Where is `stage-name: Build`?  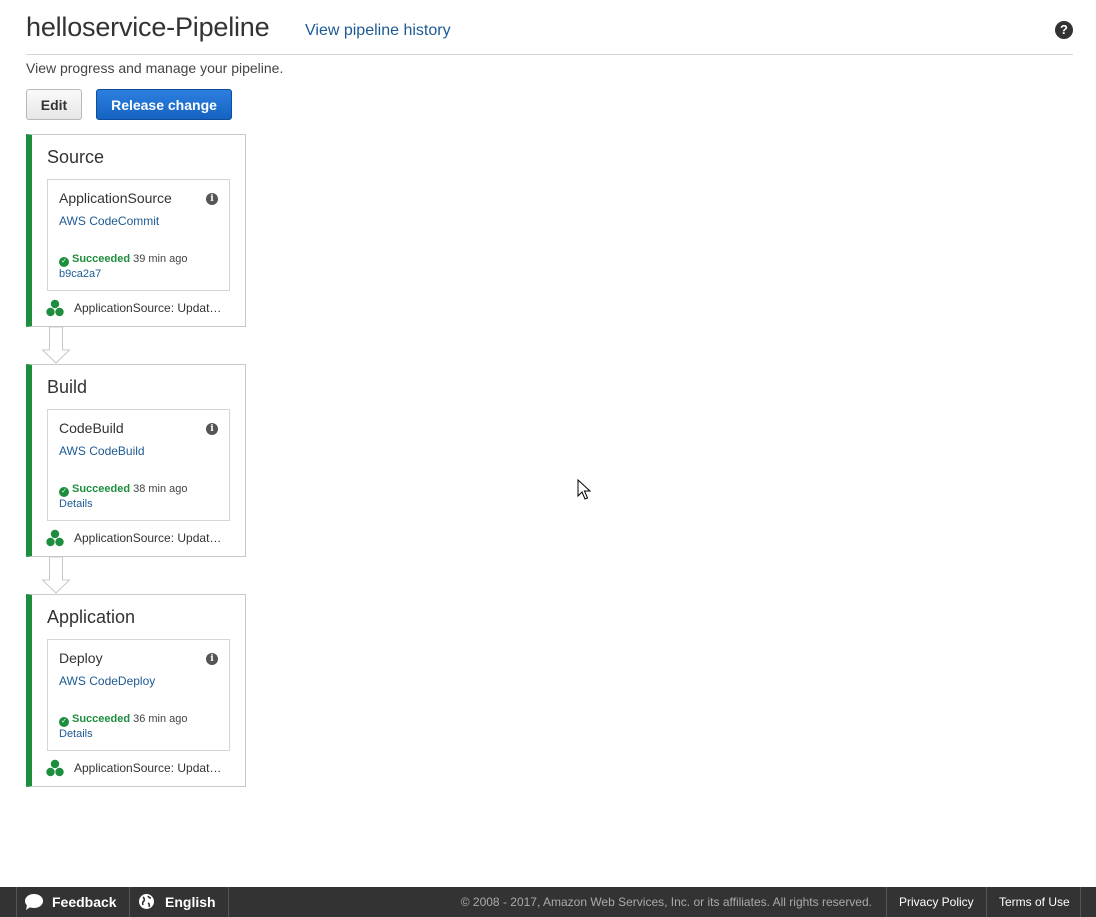
stage-name: Build is located at coordinates (67, 387).